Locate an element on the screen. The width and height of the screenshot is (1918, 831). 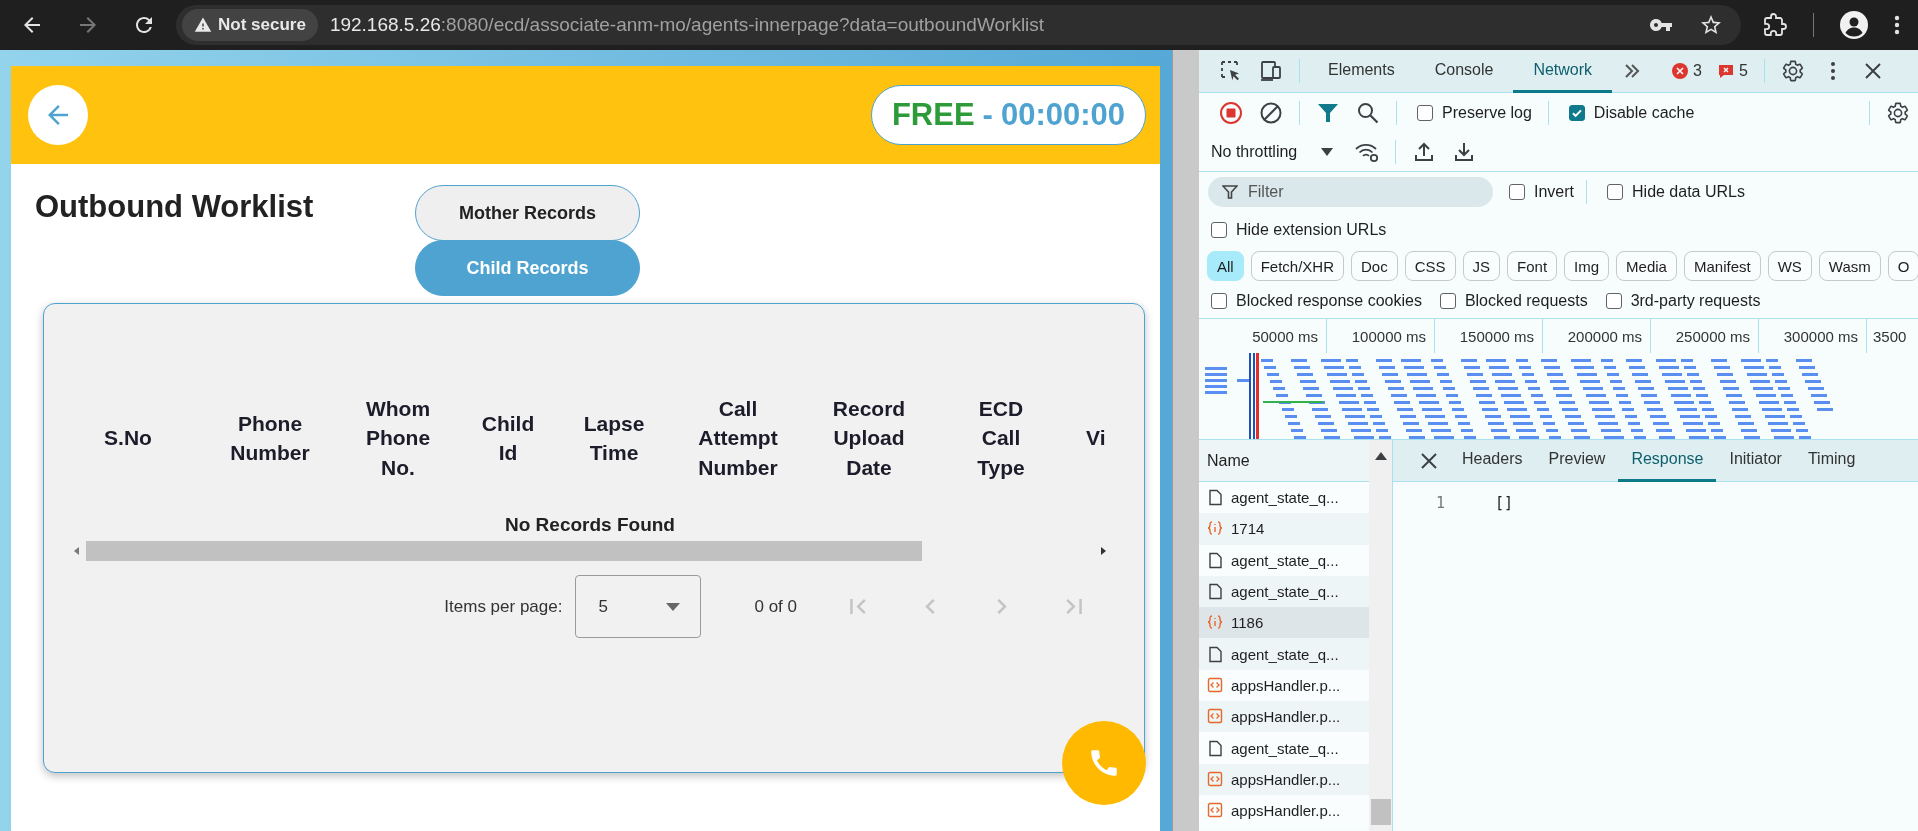
time-tick-label: 200000 ms is located at coordinates (1604, 336).